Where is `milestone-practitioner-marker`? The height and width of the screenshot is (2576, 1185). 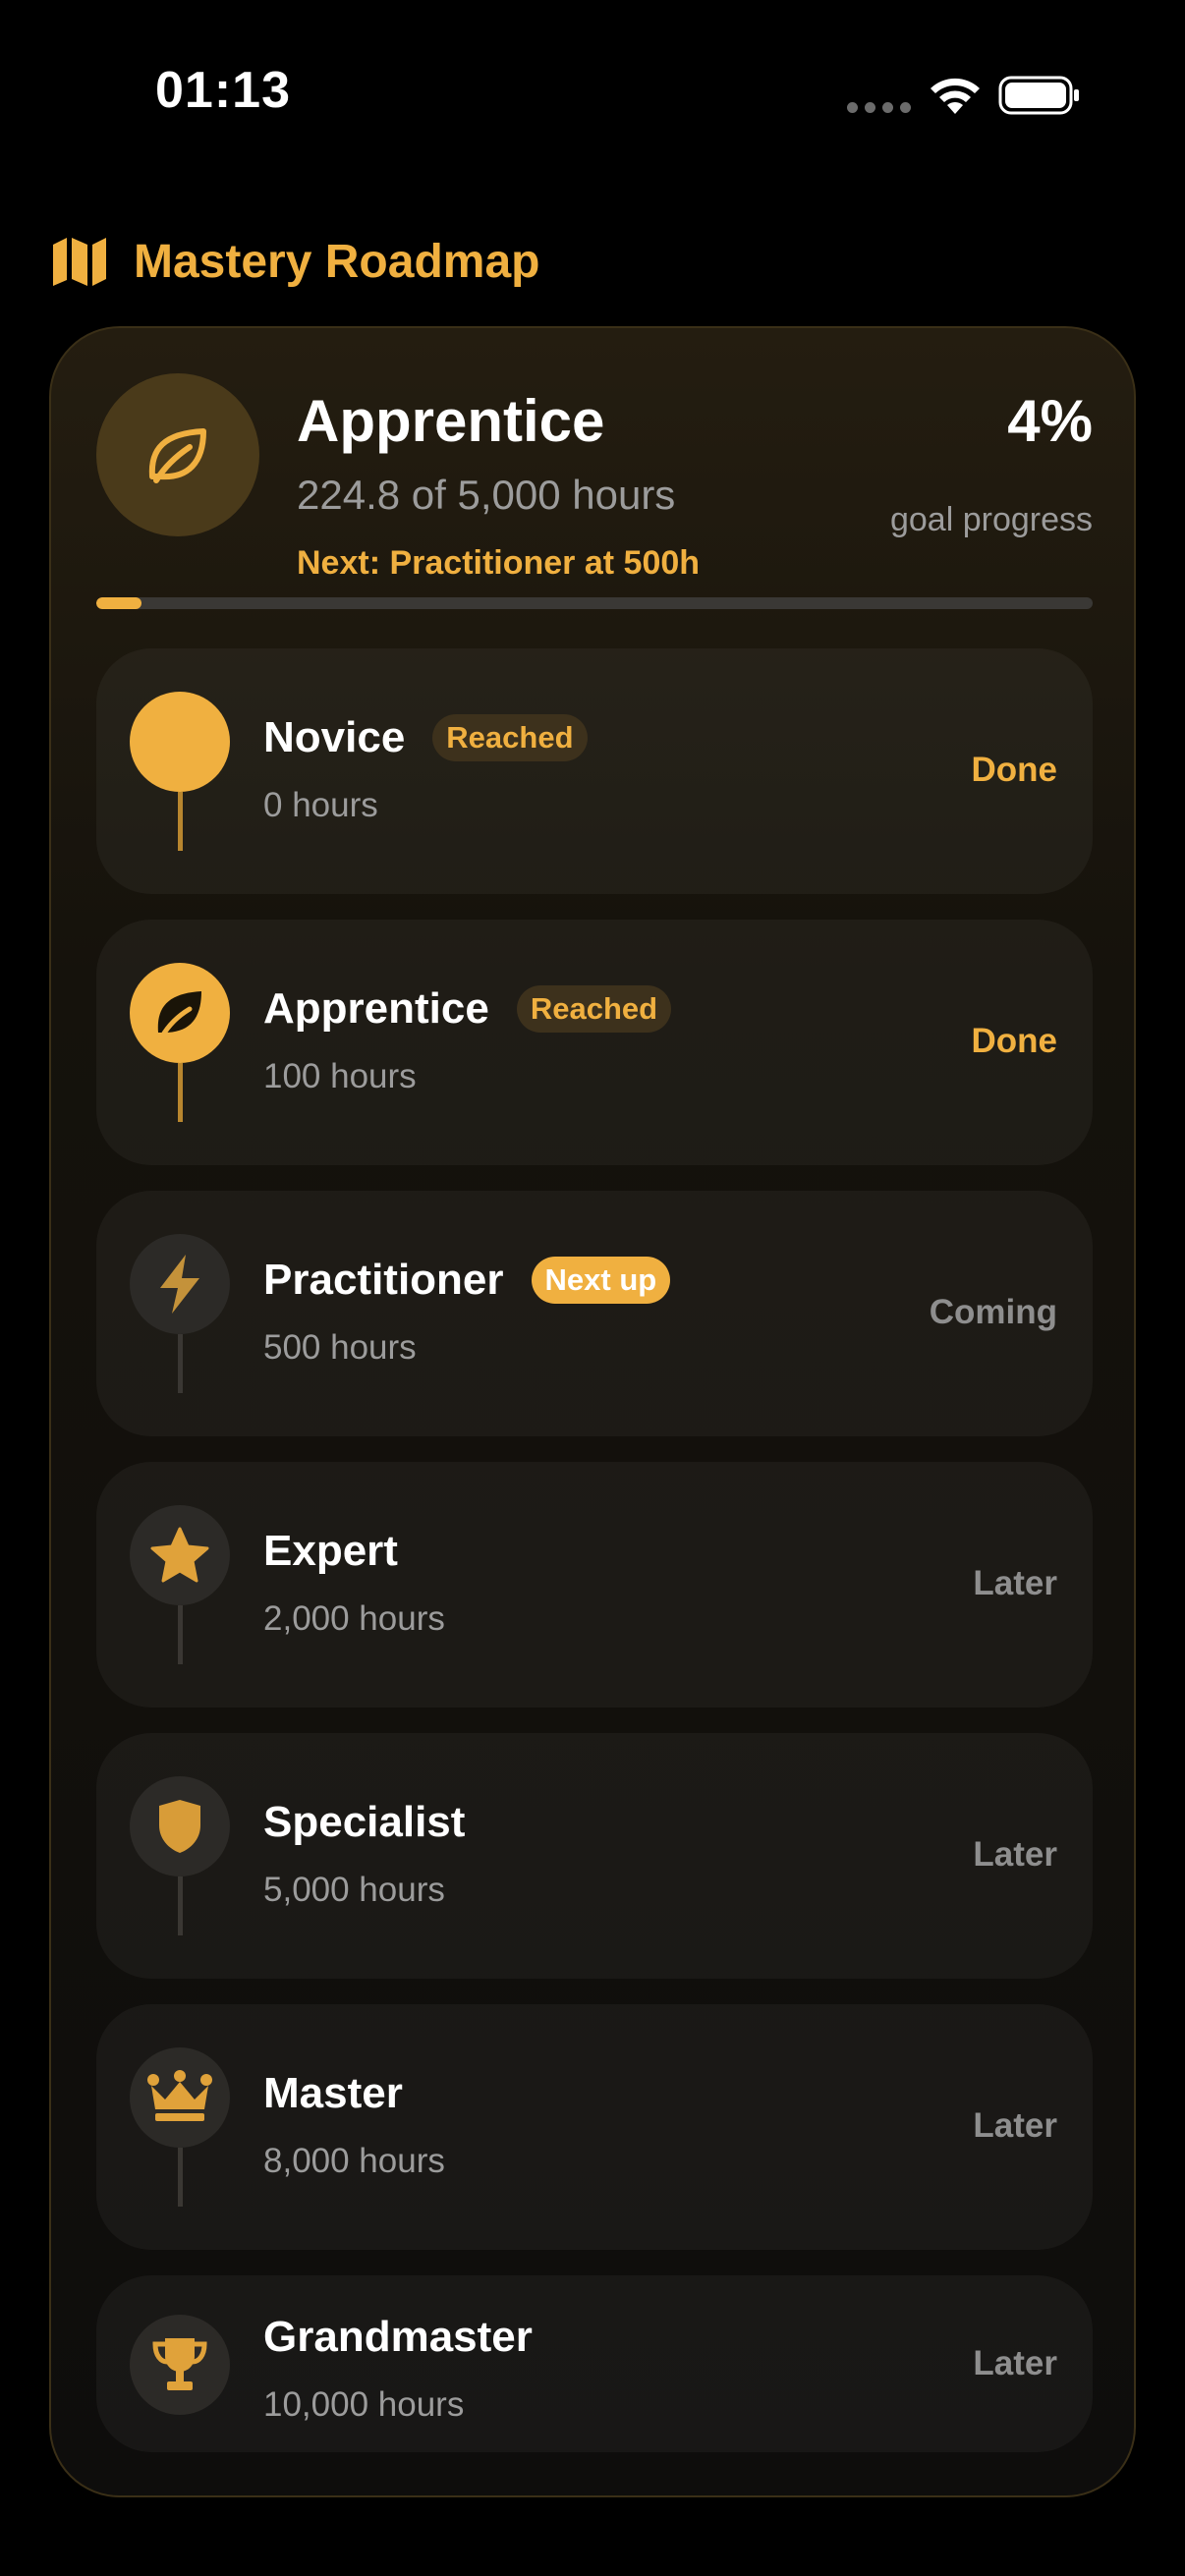
milestone-practitioner-marker is located at coordinates (180, 1284).